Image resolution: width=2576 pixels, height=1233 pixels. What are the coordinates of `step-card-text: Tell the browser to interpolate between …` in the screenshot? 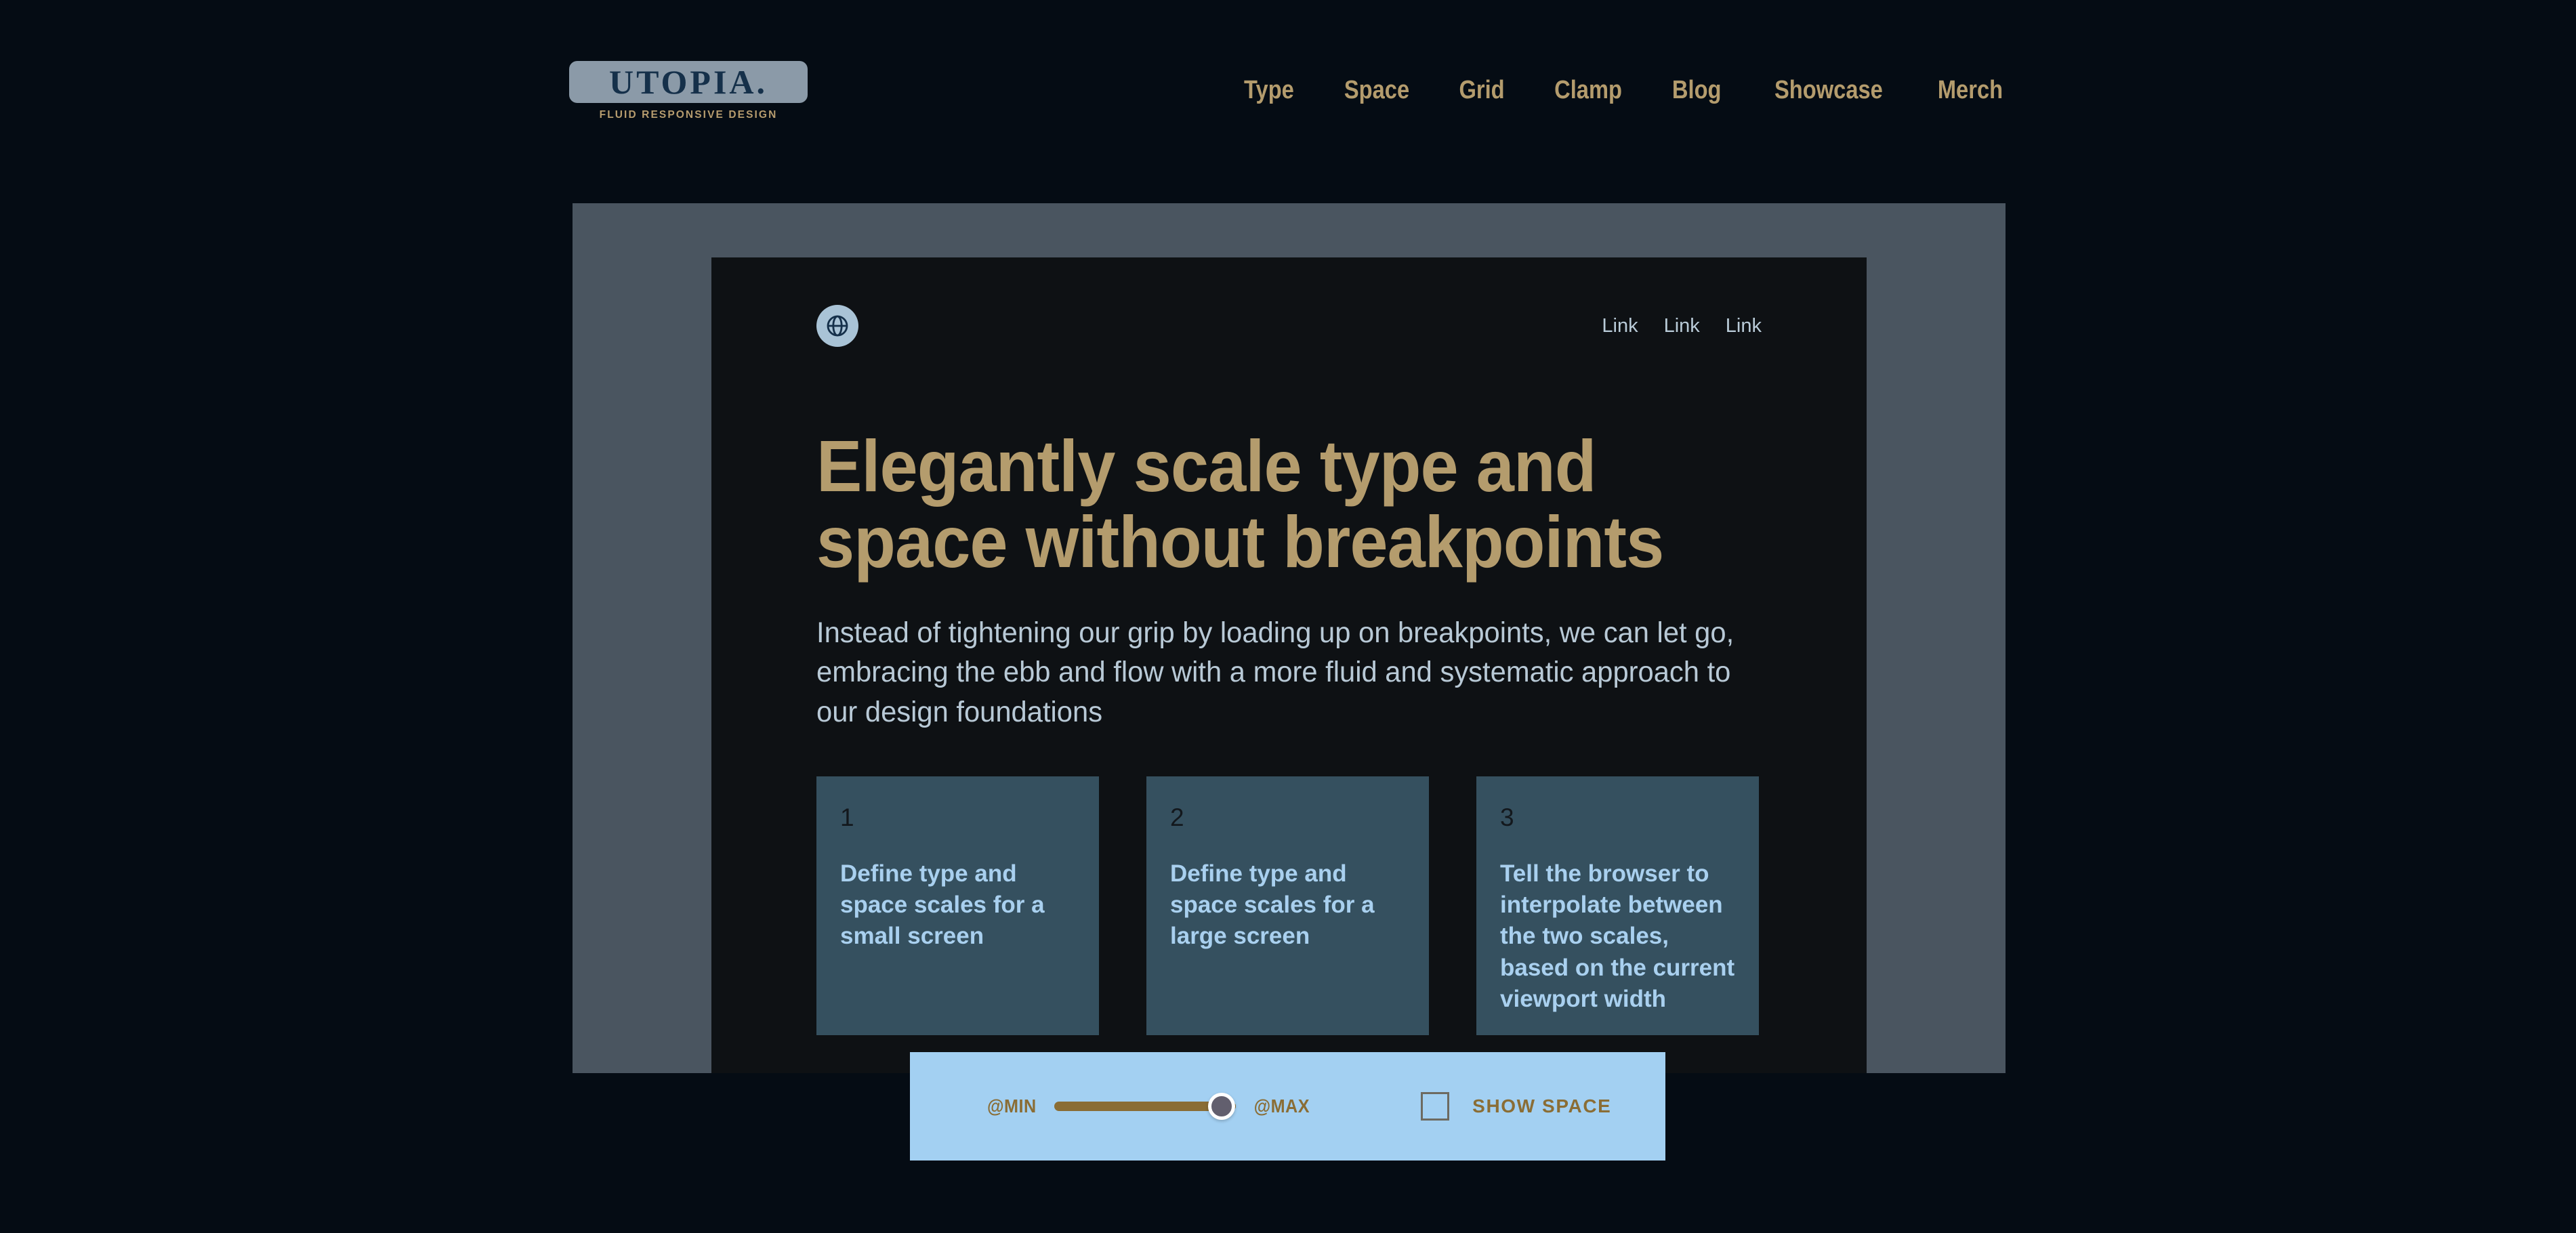 It's located at (1617, 936).